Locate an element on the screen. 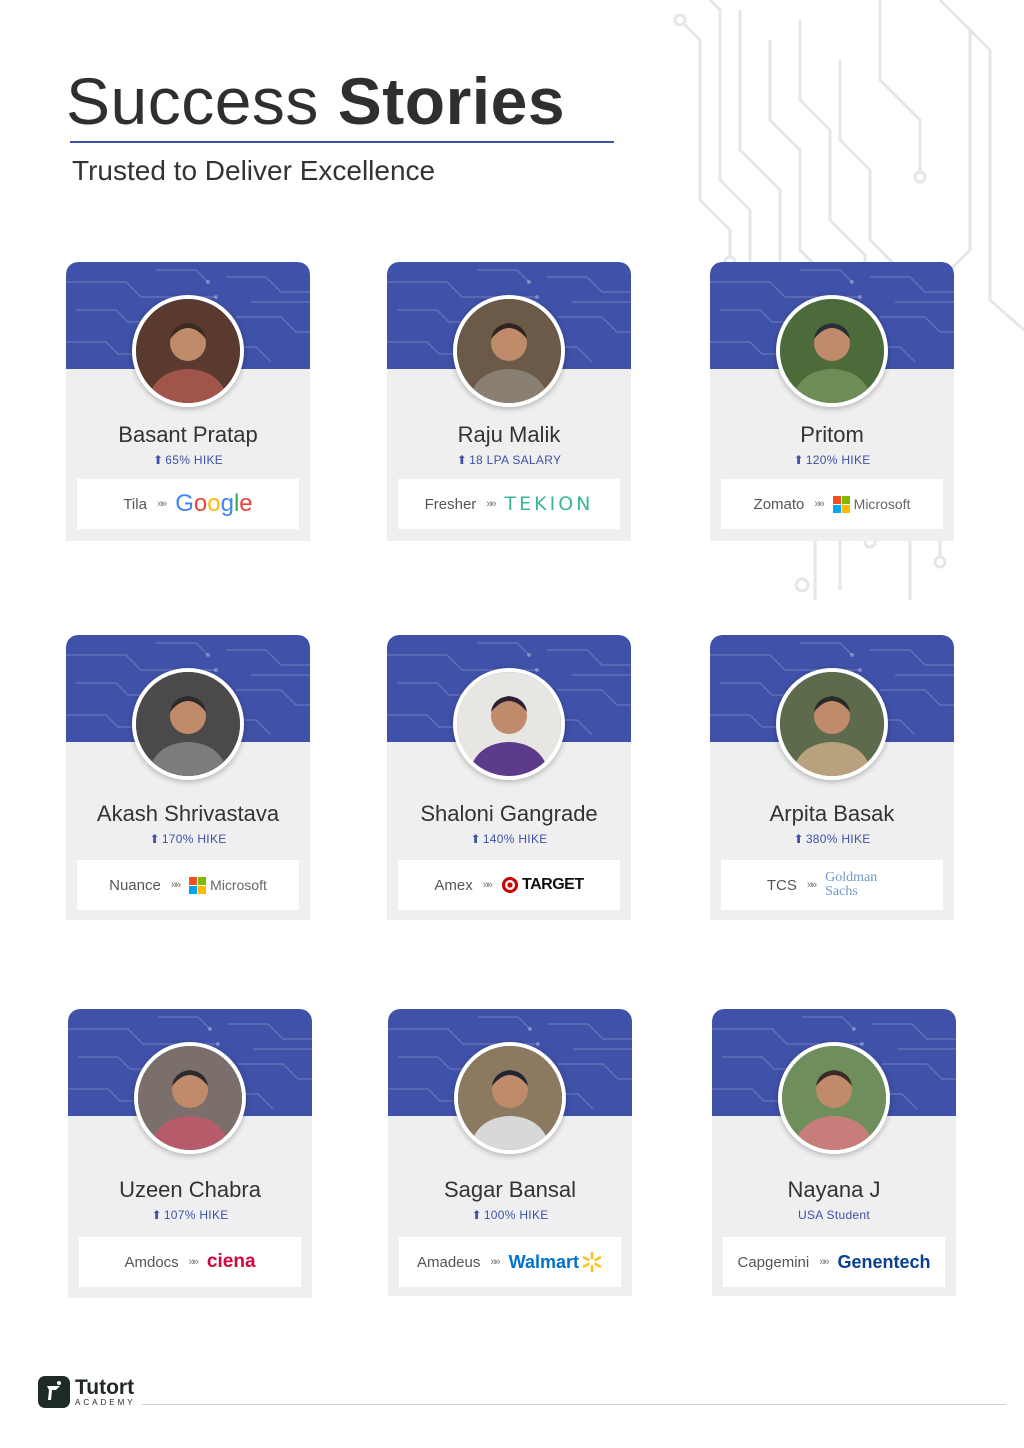  hike-label: ⬆ 140% HIKE is located at coordinates (509, 839).